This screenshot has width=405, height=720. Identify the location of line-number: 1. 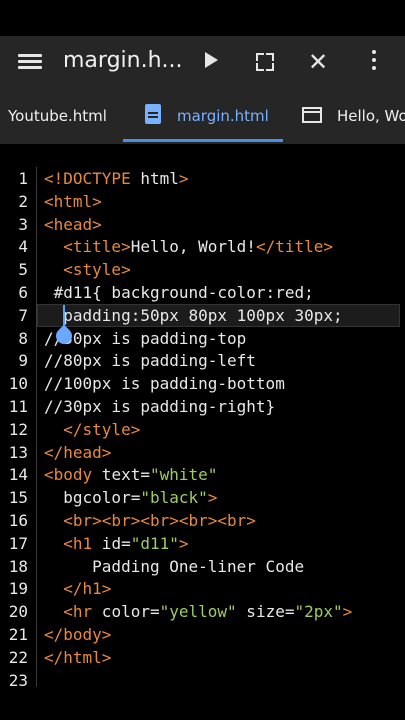
(23, 178).